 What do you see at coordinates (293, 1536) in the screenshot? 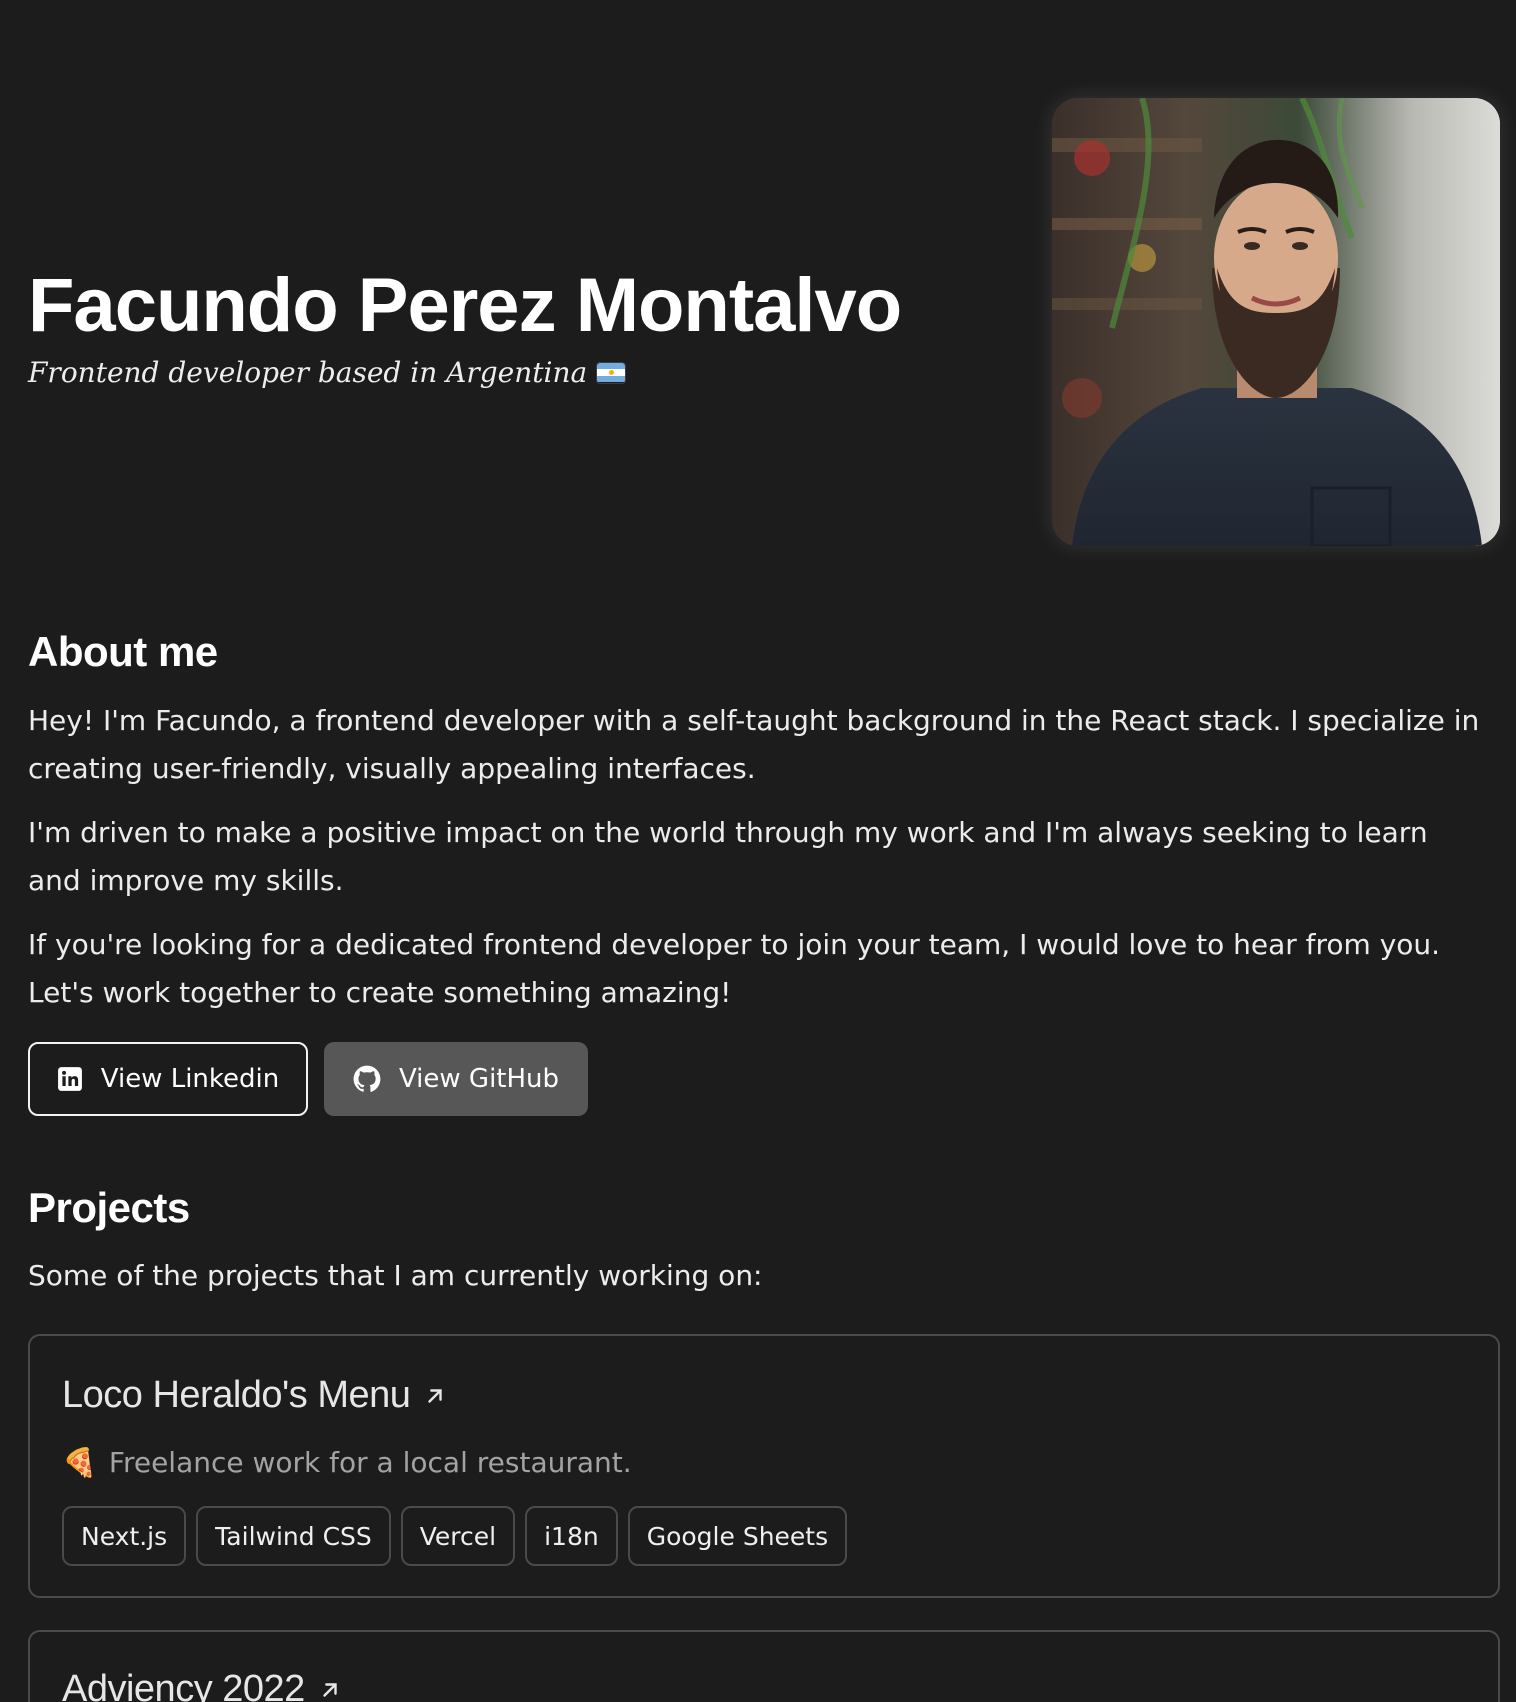
I see `tag-tailwind-css: Tailwind CSS` at bounding box center [293, 1536].